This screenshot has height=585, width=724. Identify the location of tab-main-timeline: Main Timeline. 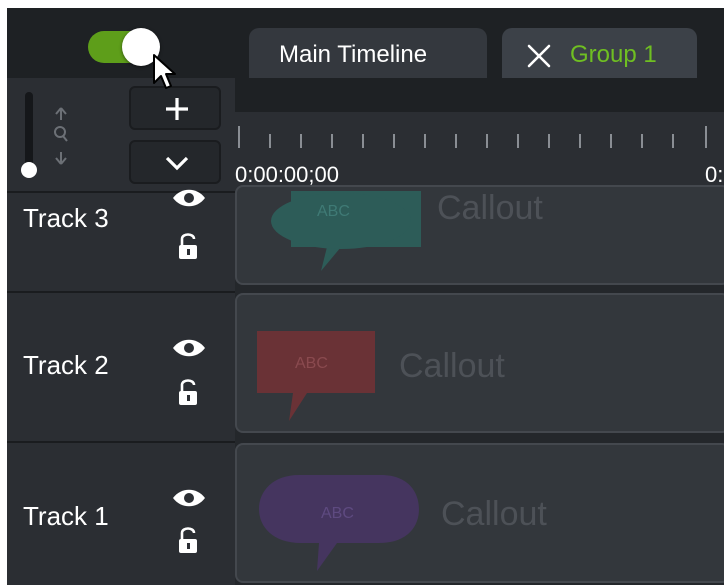
(368, 53).